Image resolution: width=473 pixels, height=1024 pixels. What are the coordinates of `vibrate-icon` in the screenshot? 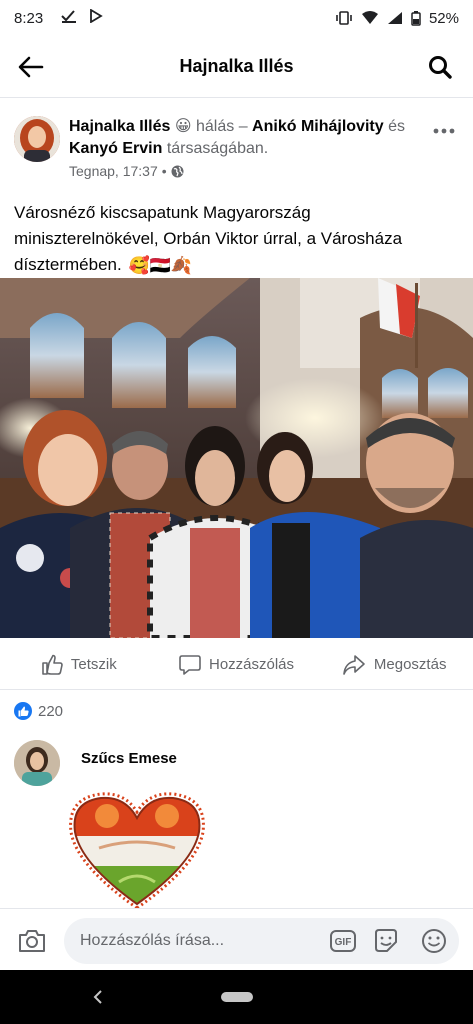 It's located at (344, 18).